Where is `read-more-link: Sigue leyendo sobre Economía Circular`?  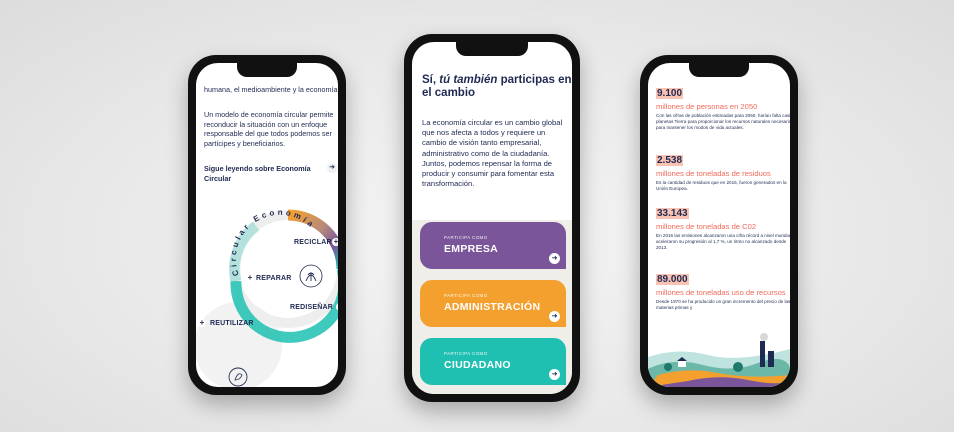
read-more-link: Sigue leyendo sobre Economía Circular is located at coordinates (264, 173).